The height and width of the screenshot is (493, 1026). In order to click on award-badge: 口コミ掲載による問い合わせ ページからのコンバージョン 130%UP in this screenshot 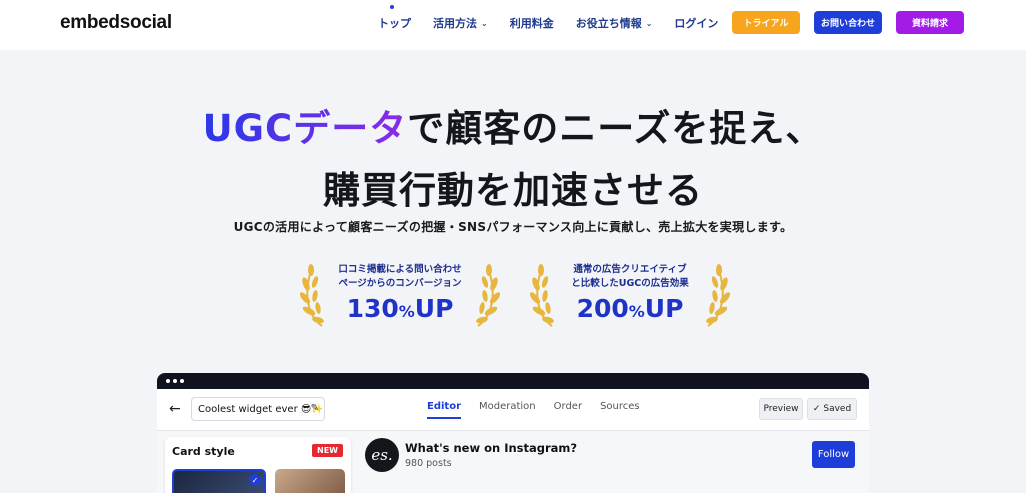, I will do `click(400, 295)`.